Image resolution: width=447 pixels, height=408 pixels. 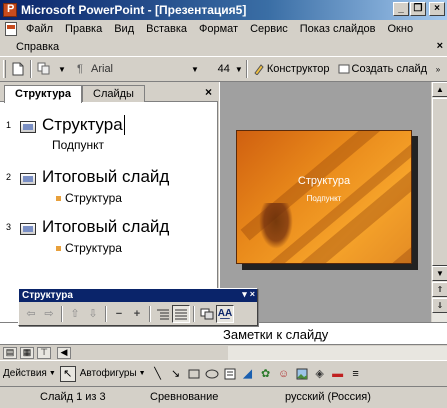 What do you see at coordinates (158, 374) in the screenshot?
I see `line-icon: ╲` at bounding box center [158, 374].